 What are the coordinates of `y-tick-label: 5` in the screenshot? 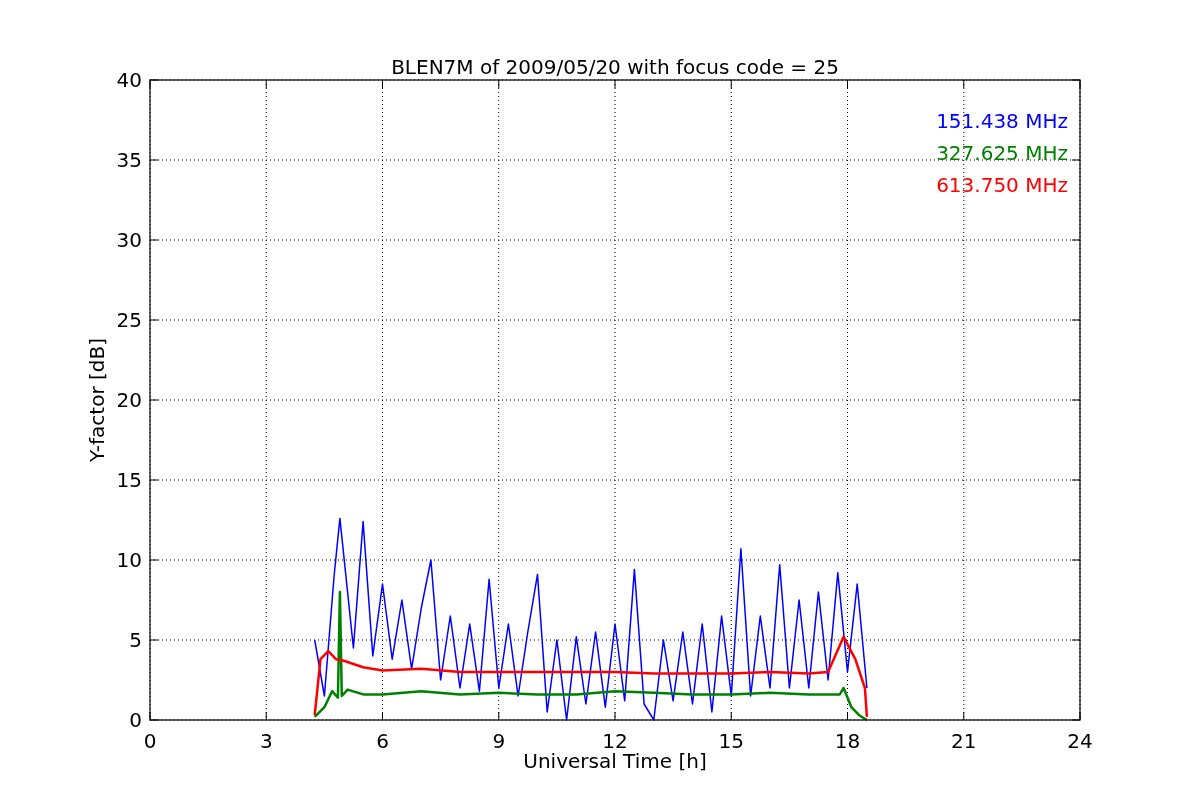 It's located at (135, 640).